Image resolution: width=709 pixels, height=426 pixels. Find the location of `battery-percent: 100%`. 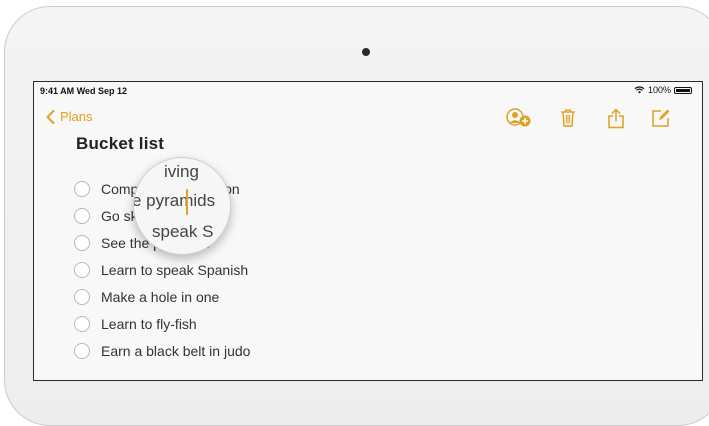

battery-percent: 100% is located at coordinates (659, 90).